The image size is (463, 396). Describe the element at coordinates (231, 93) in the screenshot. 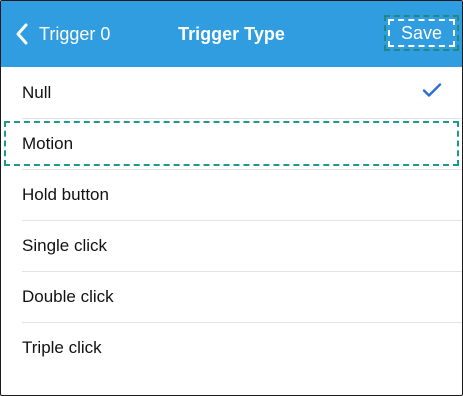

I see `option-null: Null` at that location.